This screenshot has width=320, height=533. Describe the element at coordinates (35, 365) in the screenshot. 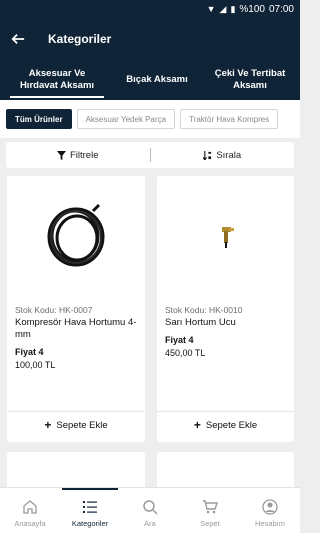

I see `product-price: 100,00 TL` at that location.